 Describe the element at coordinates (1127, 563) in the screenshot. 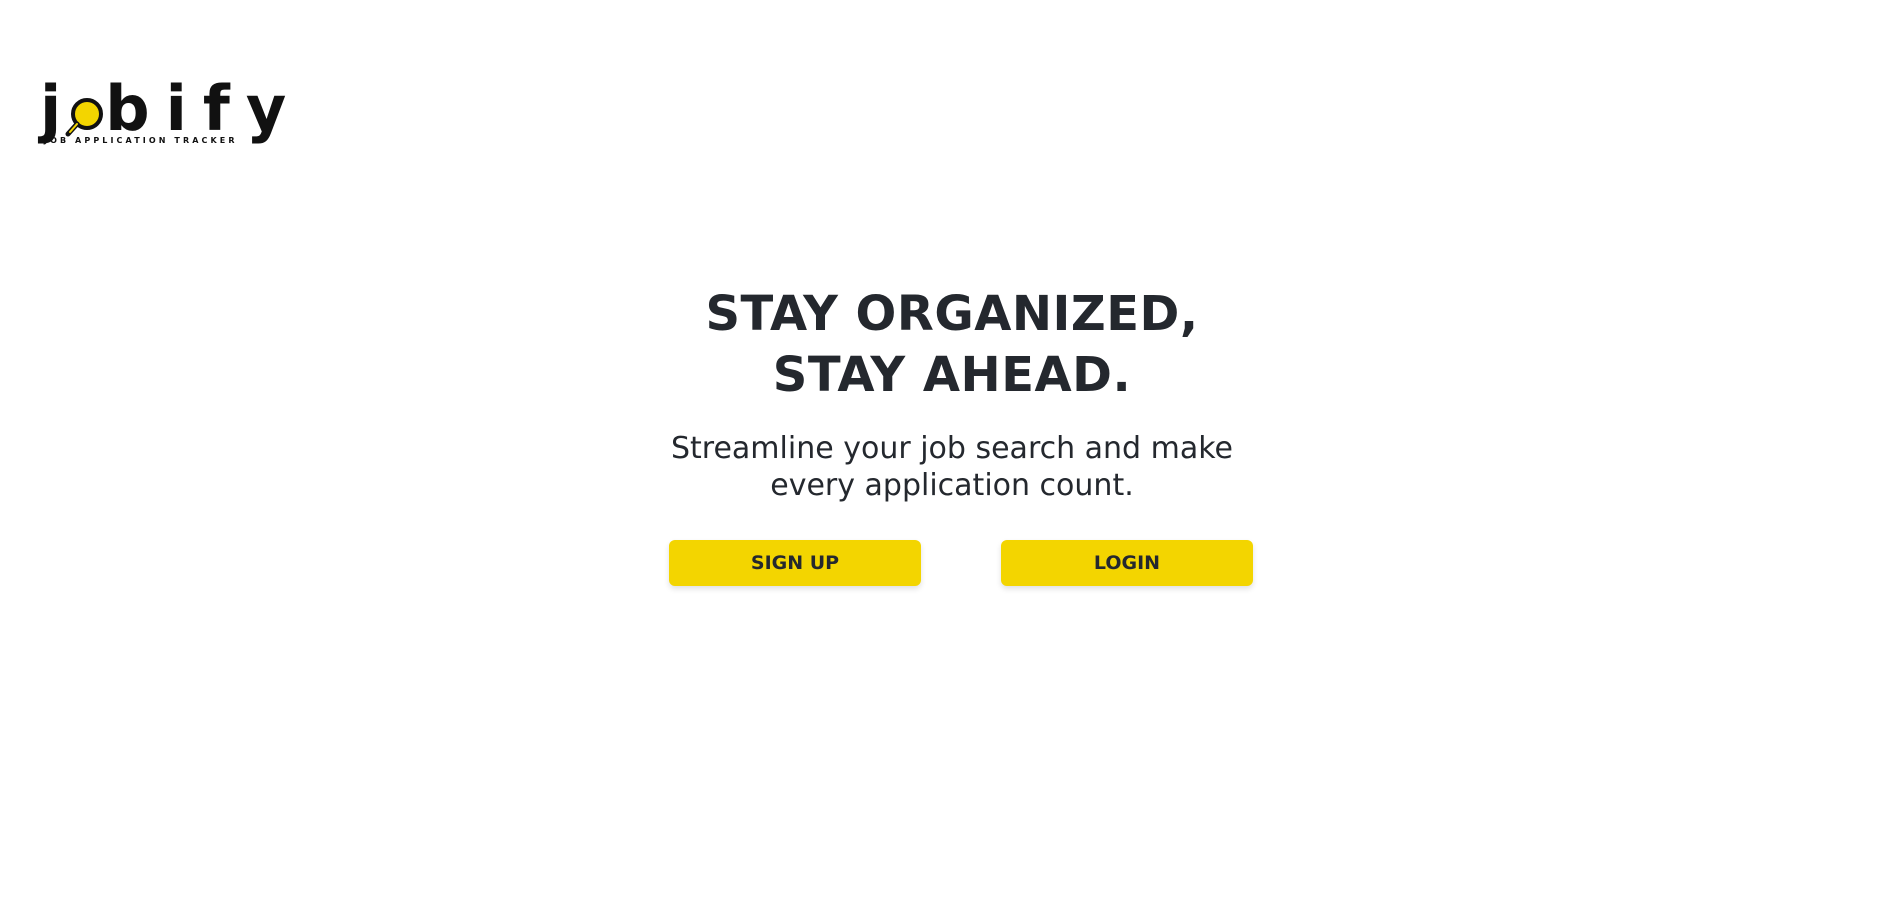

I see `login-button: LOGIN` at that location.